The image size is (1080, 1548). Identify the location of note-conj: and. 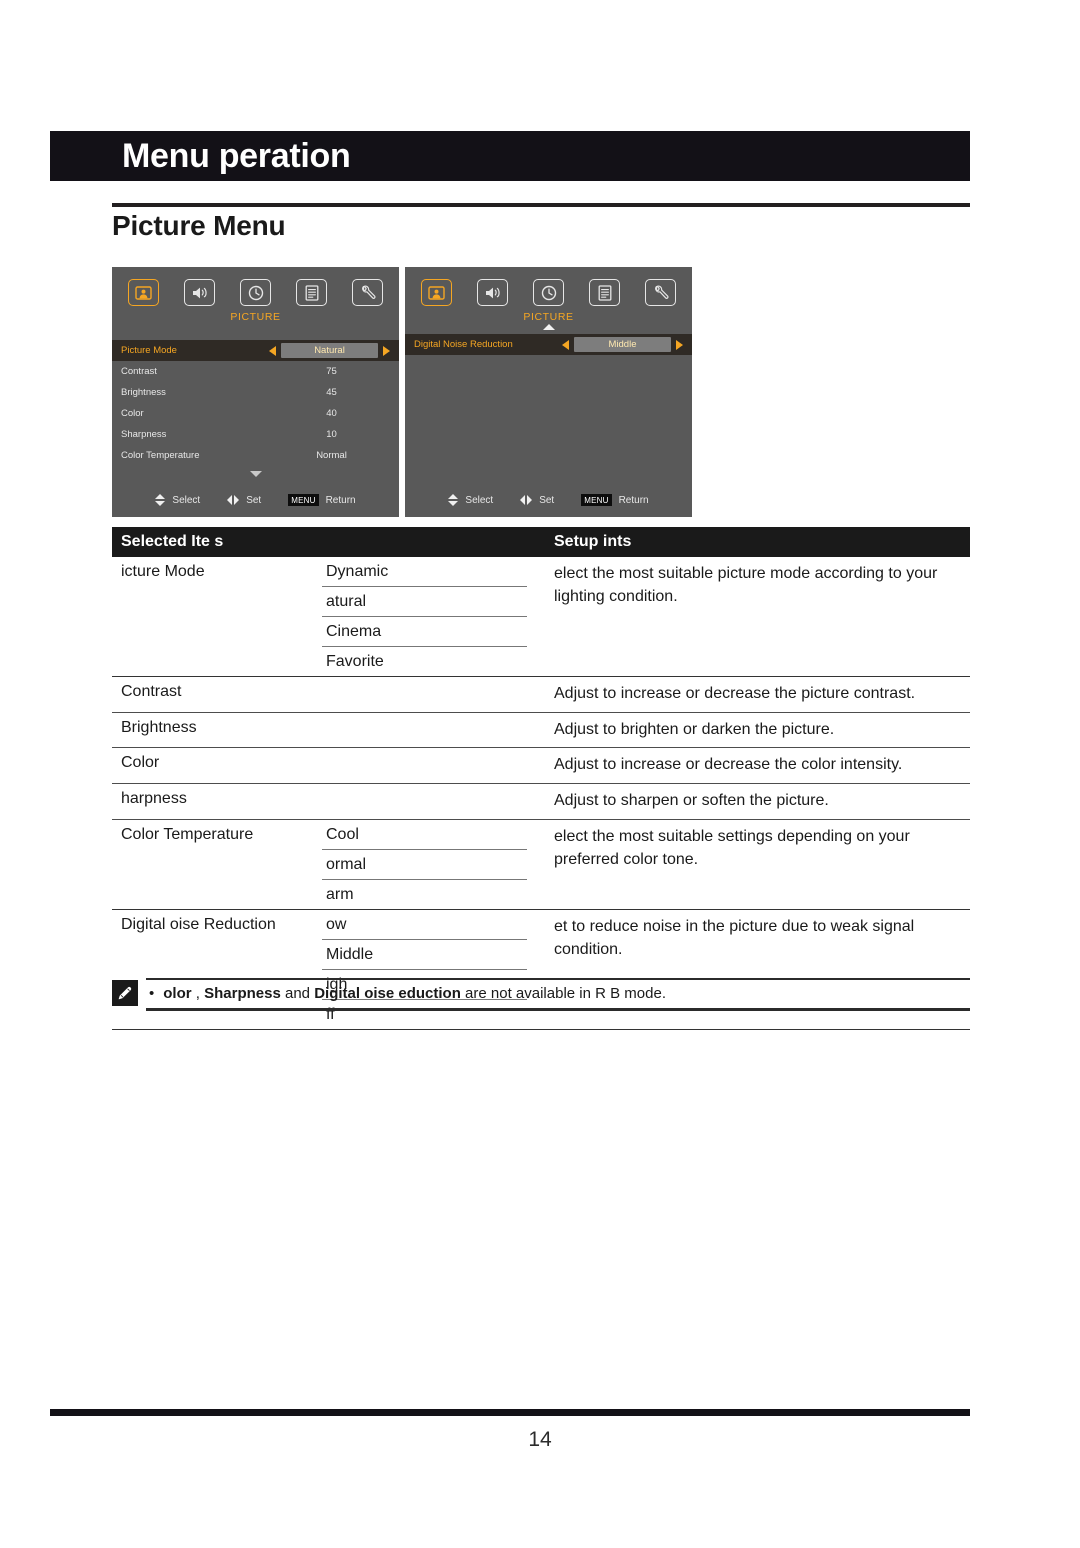
(297, 993).